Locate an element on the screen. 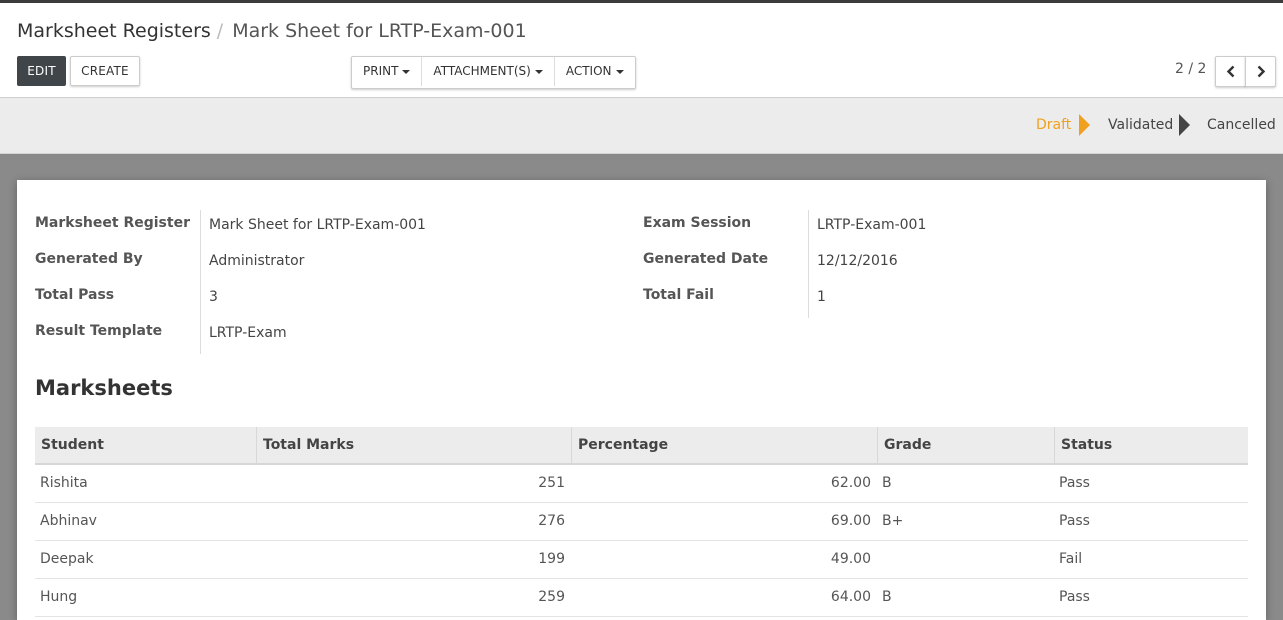 The width and height of the screenshot is (1283, 620). column-header-total-marks: Total Marks is located at coordinates (413, 445).